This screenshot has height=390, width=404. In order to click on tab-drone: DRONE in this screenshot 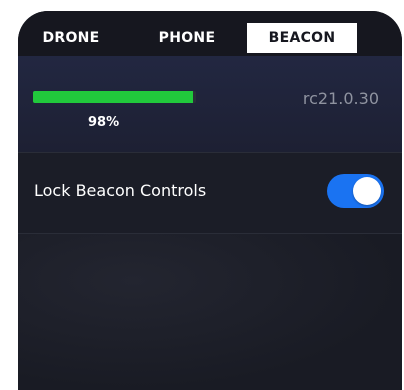, I will do `click(71, 38)`.